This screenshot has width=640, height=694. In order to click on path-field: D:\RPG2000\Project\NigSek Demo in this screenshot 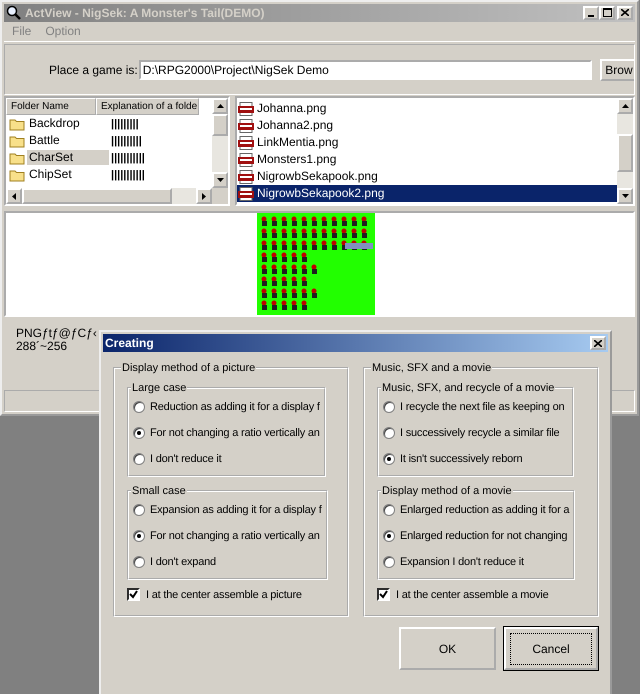, I will do `click(365, 70)`.